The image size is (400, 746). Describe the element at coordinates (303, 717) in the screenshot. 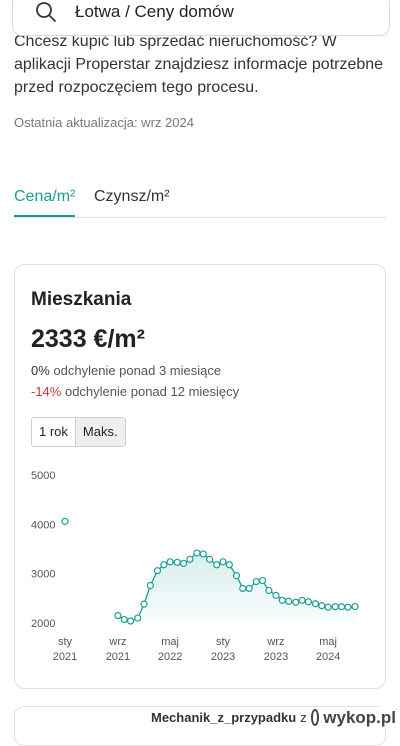

I see `watermark-separator: z` at that location.